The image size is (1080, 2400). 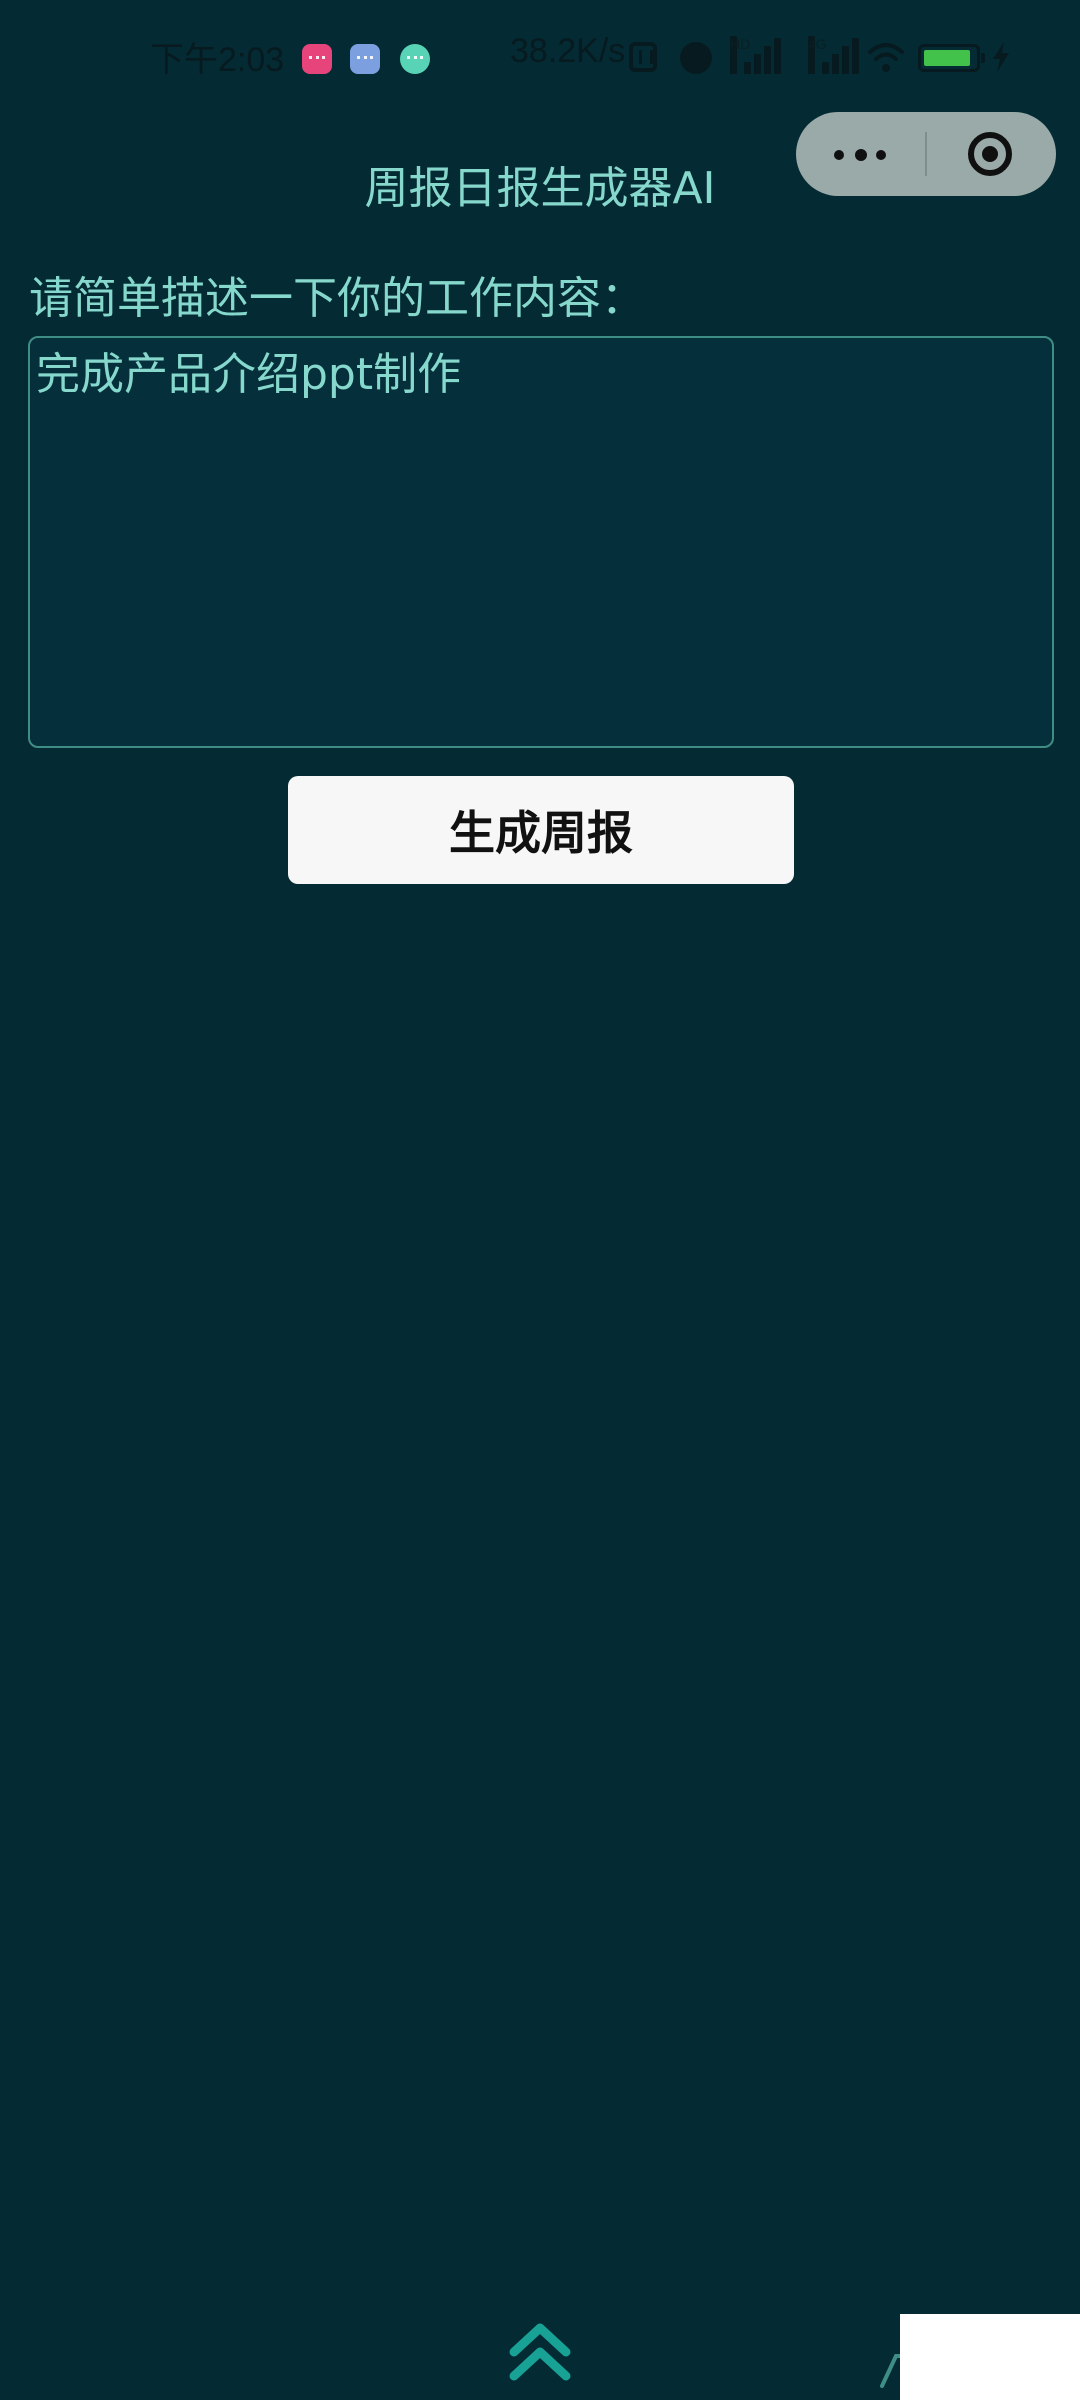 What do you see at coordinates (643, 57) in the screenshot?
I see `nfc-icon` at bounding box center [643, 57].